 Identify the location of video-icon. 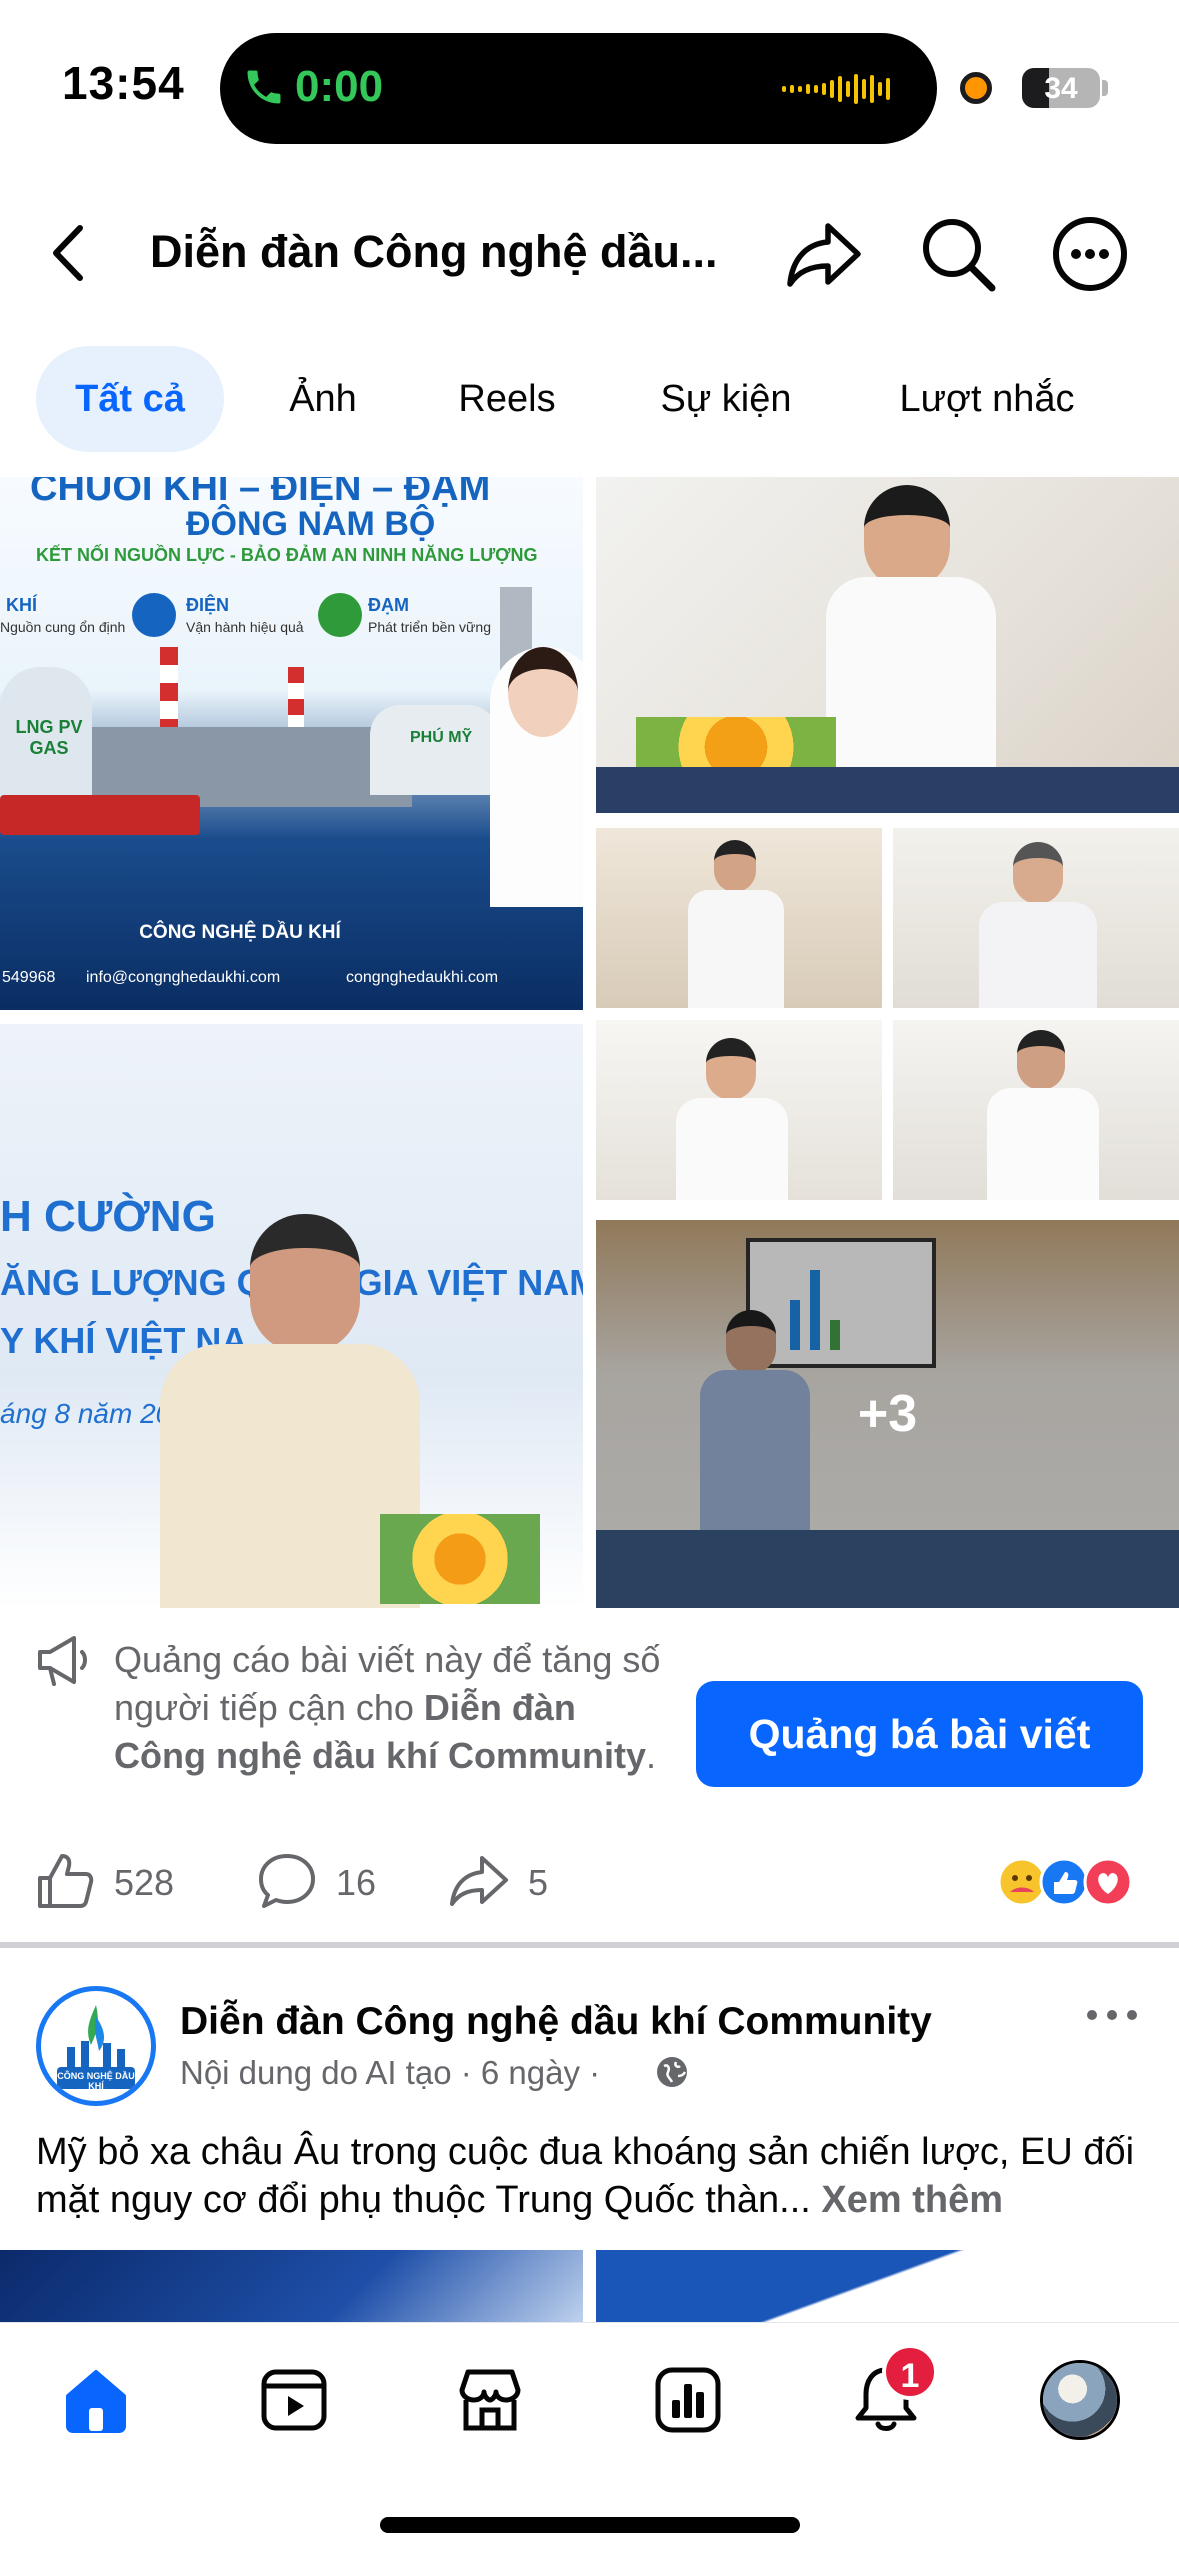
(294, 2400).